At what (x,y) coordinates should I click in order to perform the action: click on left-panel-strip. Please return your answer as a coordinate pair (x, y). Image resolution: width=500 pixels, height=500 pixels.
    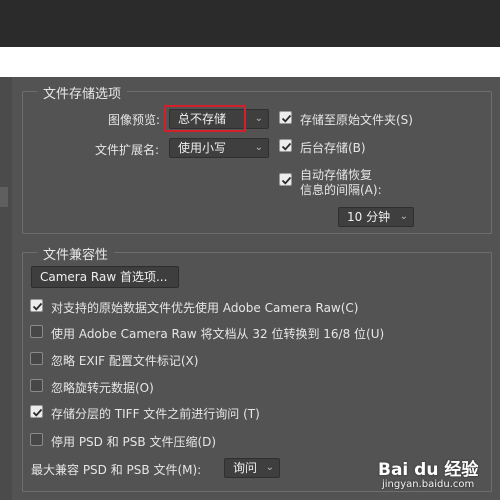
    Looking at the image, I should click on (6, 288).